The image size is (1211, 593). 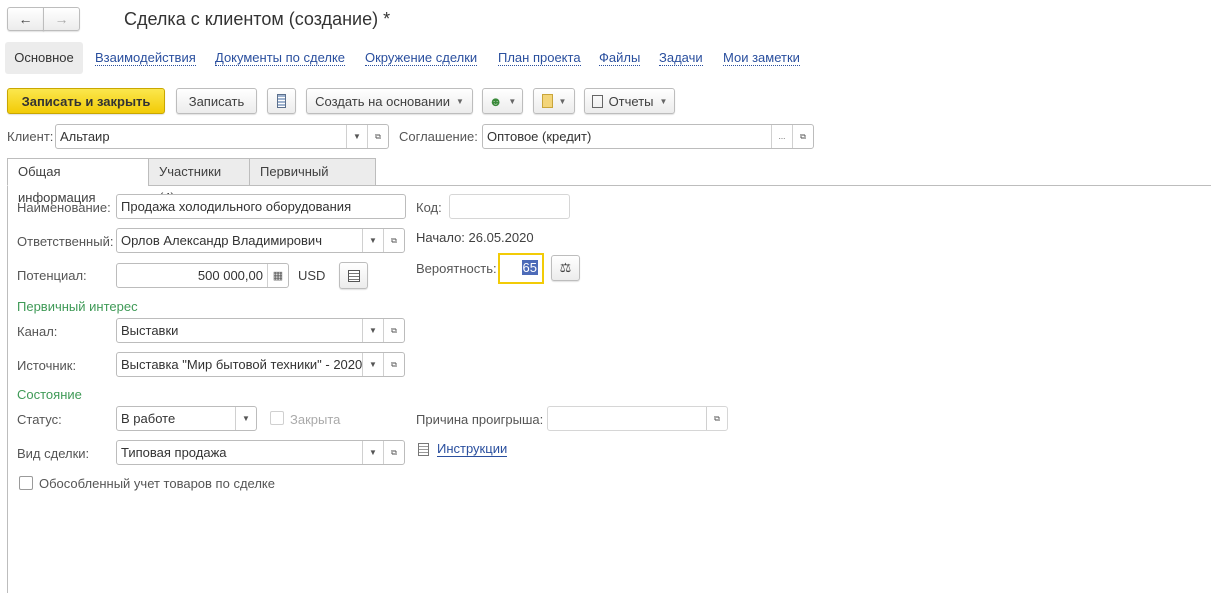 What do you see at coordinates (423, 449) in the screenshot?
I see `document-icon` at bounding box center [423, 449].